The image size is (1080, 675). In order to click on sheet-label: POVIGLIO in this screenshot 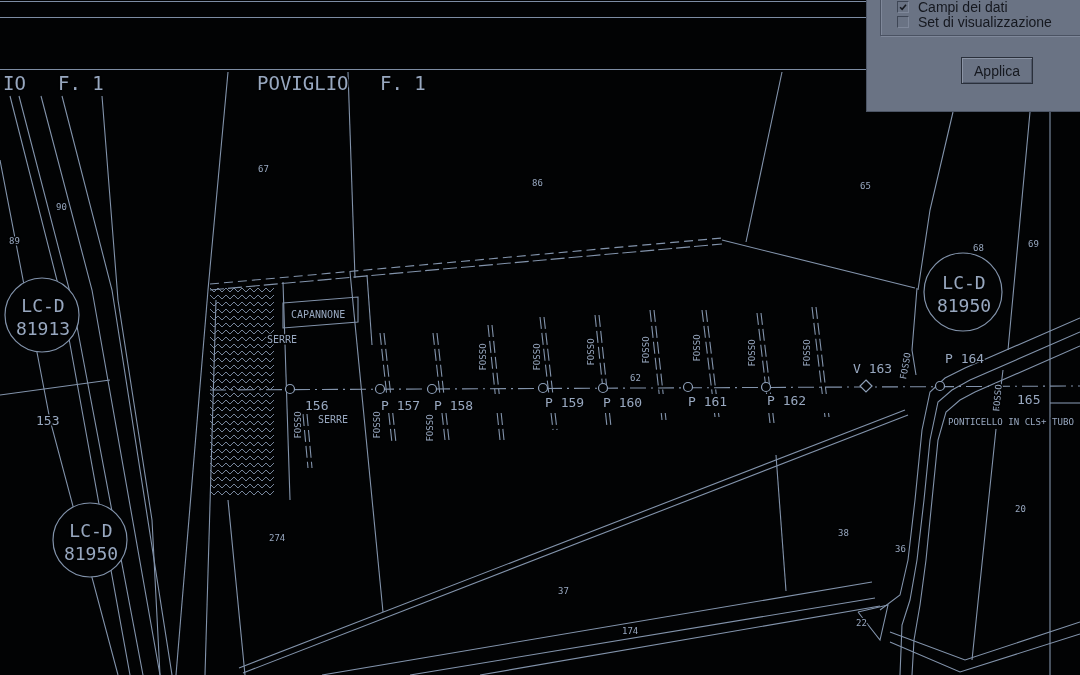, I will do `click(303, 83)`.